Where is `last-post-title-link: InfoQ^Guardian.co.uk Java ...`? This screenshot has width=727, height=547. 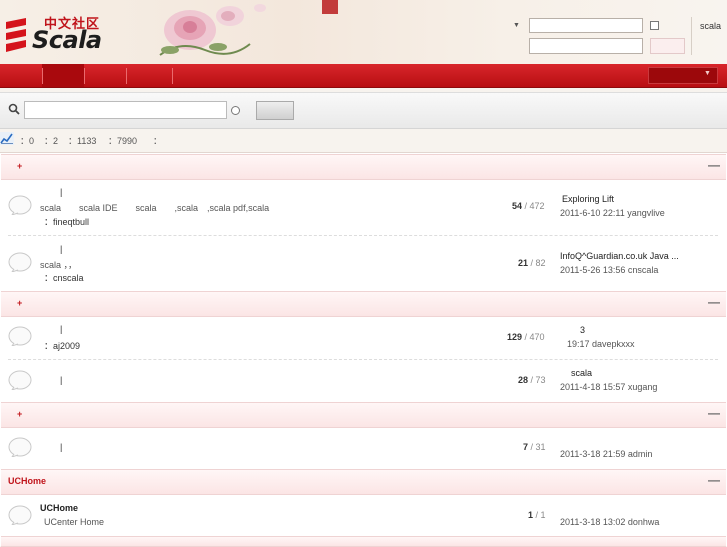 last-post-title-link: InfoQ^Guardian.co.uk Java ... is located at coordinates (619, 256).